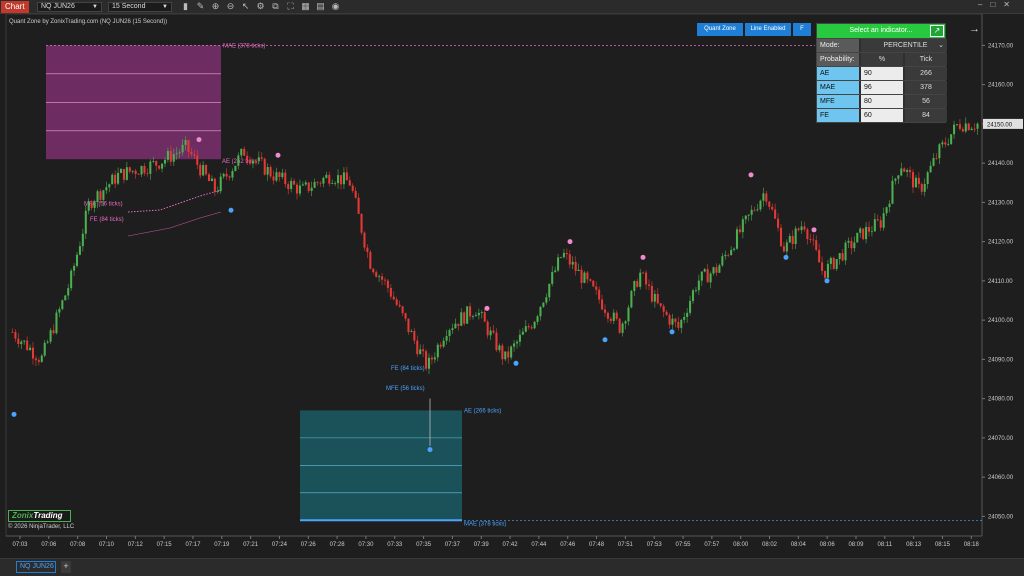 The image size is (1024, 576). Describe the element at coordinates (643, 257) in the screenshot. I see `swing-high-marker` at that location.